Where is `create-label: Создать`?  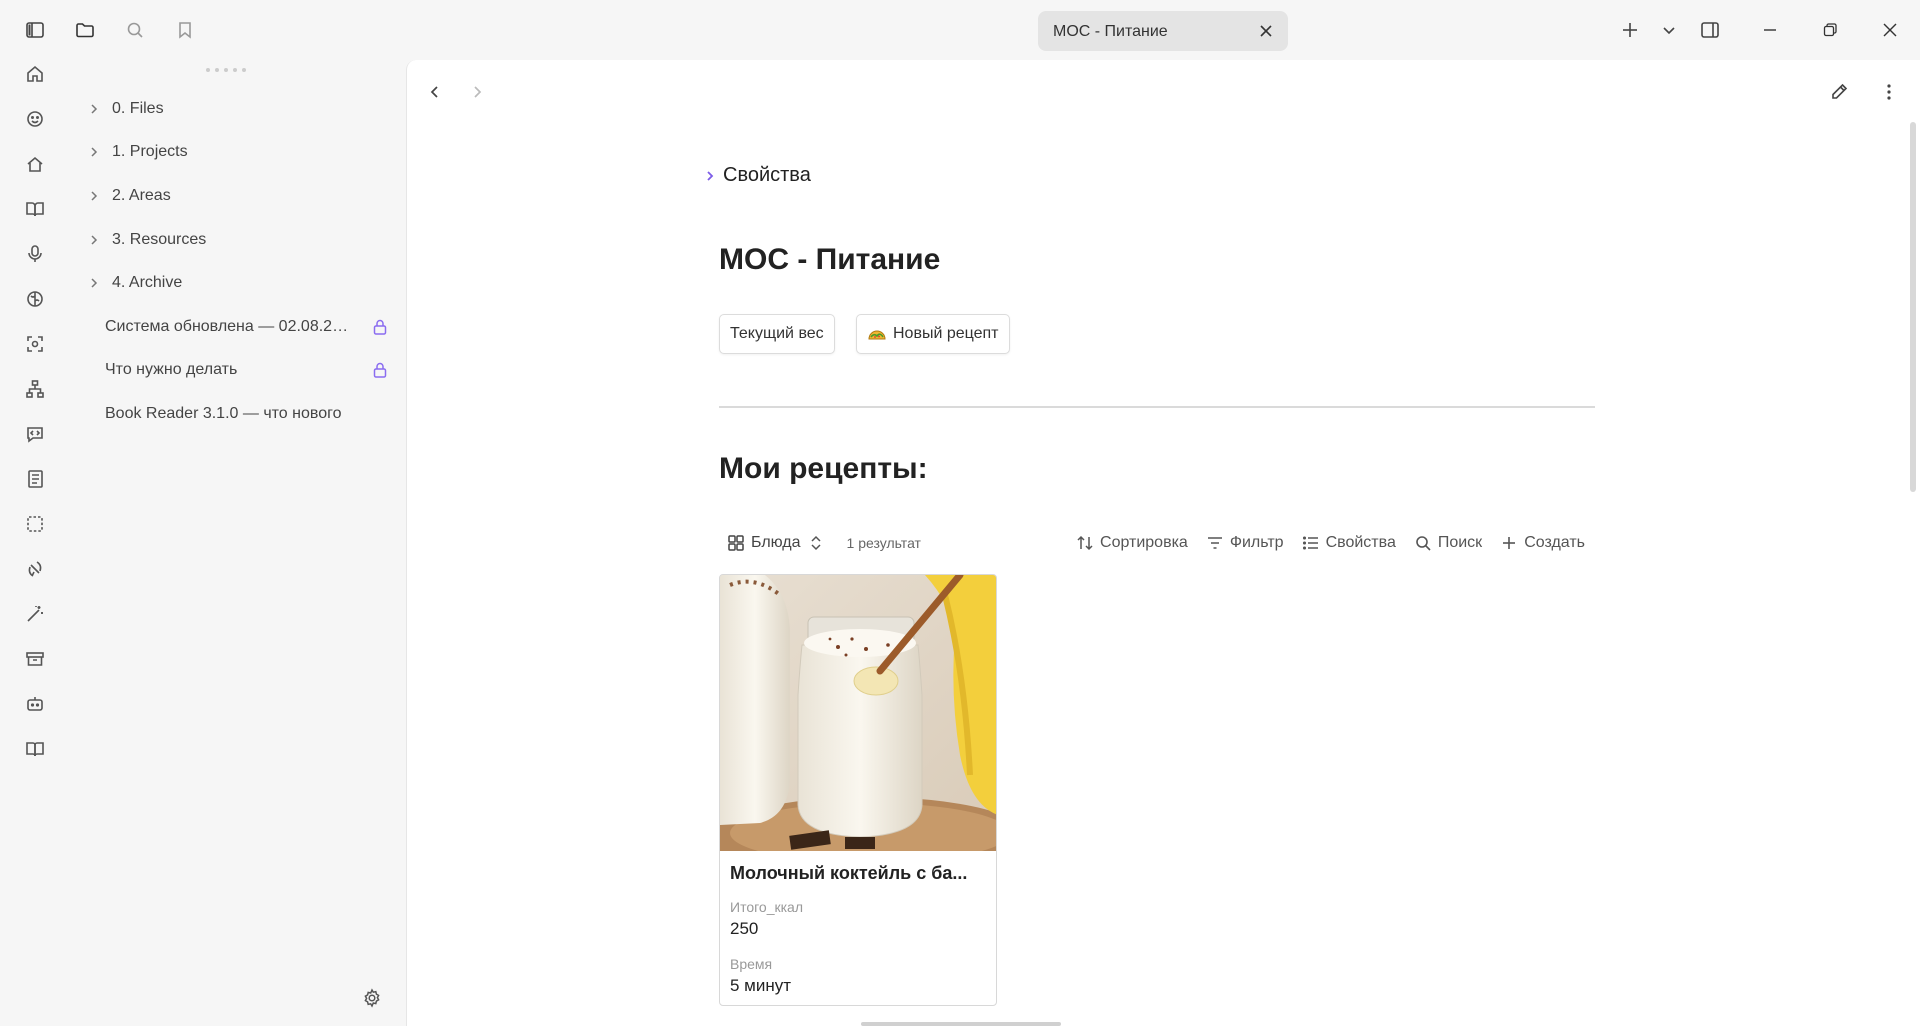
create-label: Создать is located at coordinates (1554, 542).